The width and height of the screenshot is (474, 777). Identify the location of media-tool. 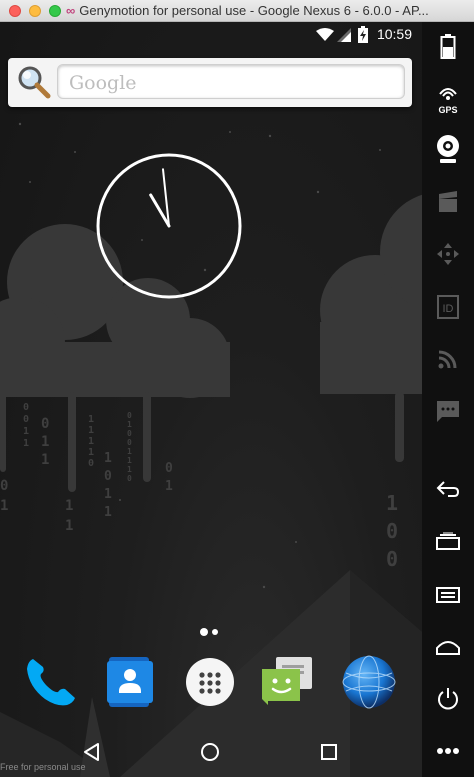
(448, 202).